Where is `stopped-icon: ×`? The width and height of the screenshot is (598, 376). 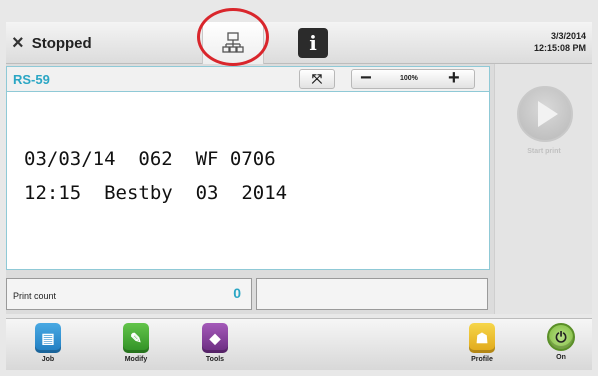
stopped-icon: × is located at coordinates (18, 43).